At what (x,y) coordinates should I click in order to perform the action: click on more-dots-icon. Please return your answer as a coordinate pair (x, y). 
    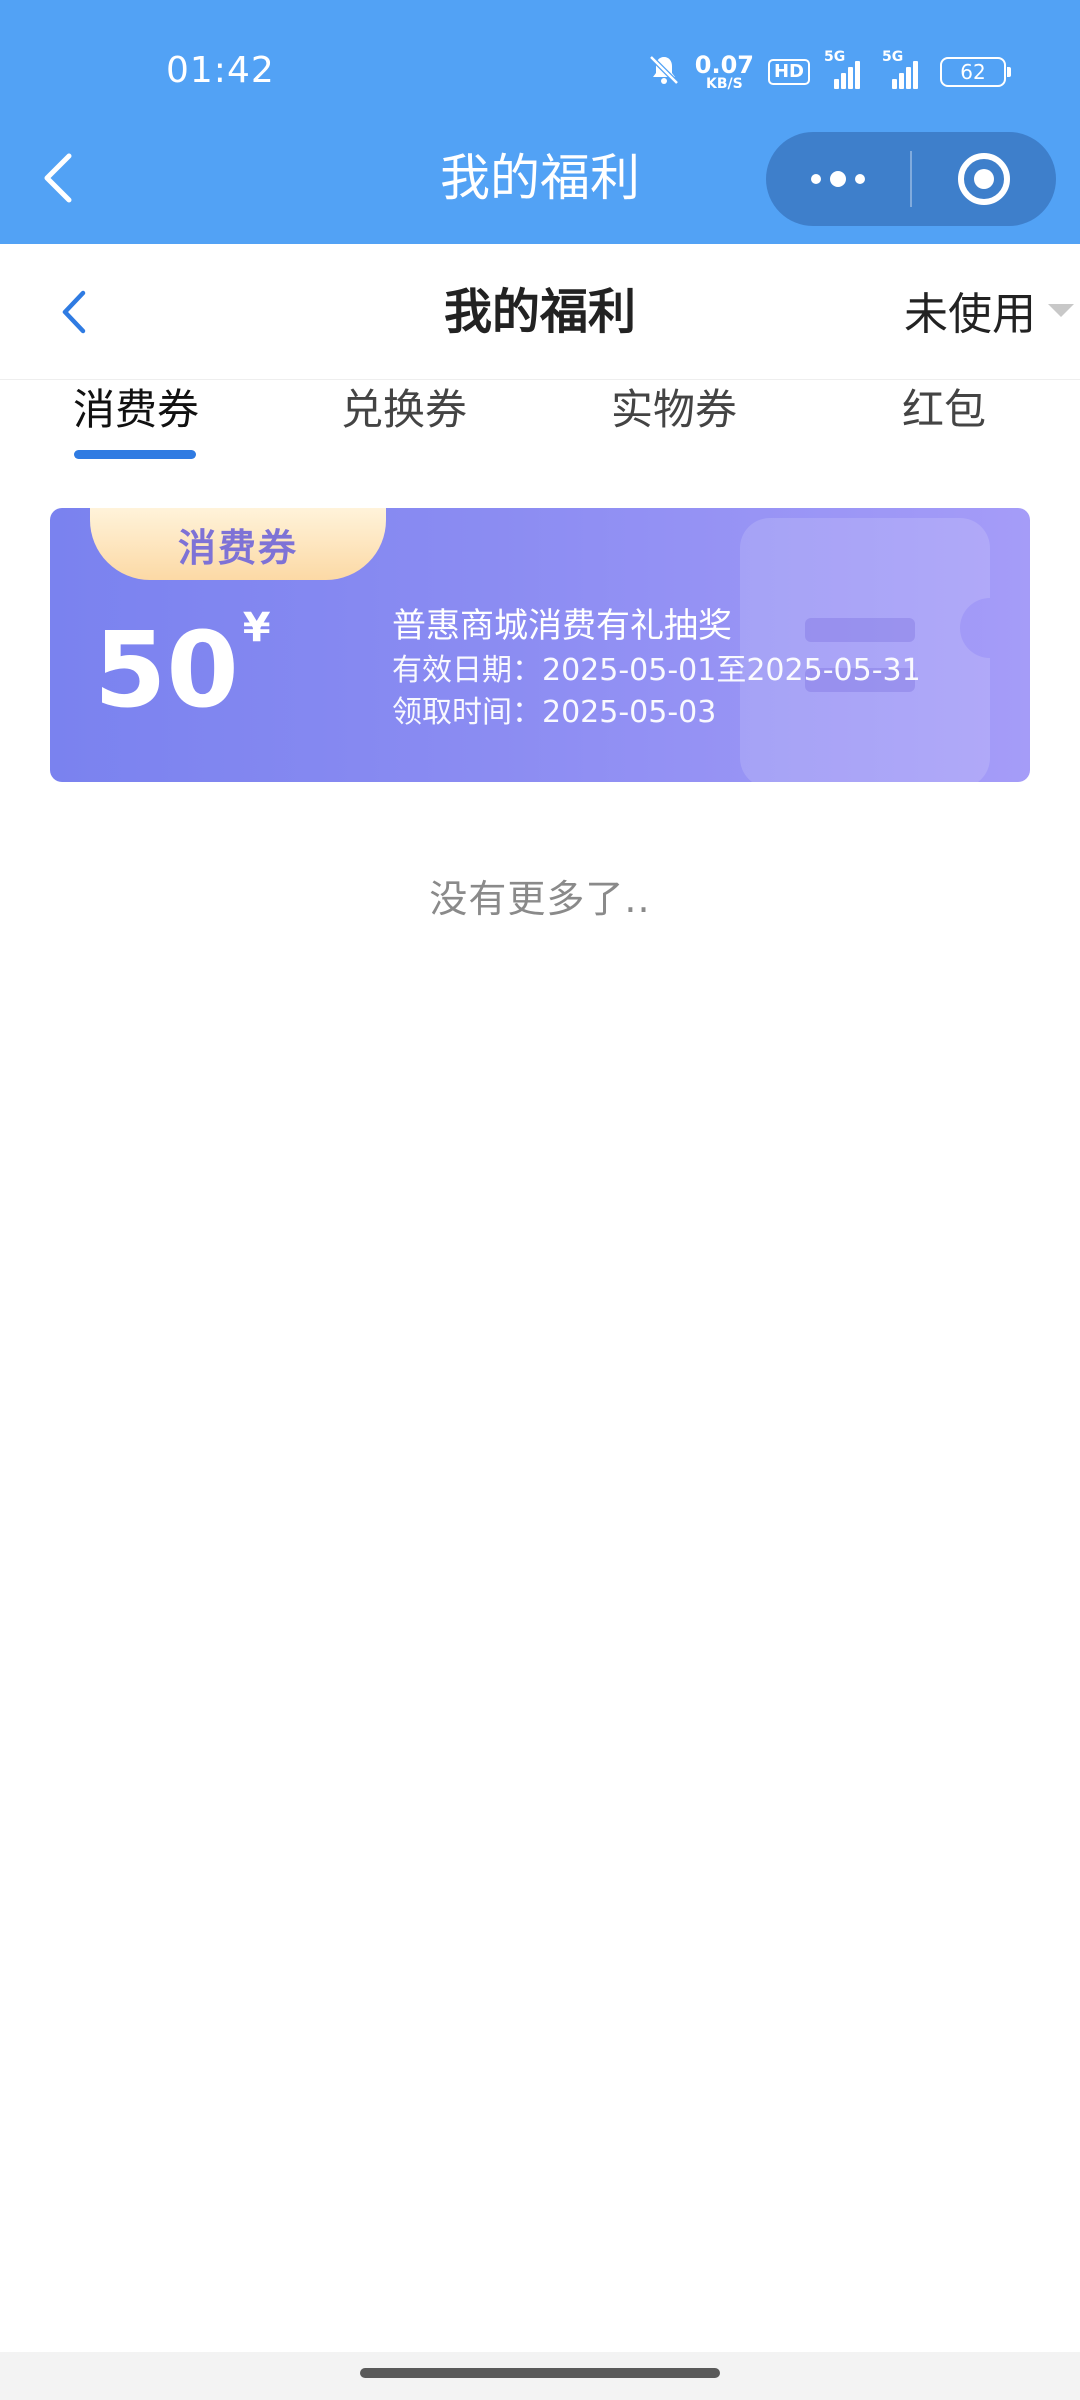
    Looking at the image, I should click on (838, 179).